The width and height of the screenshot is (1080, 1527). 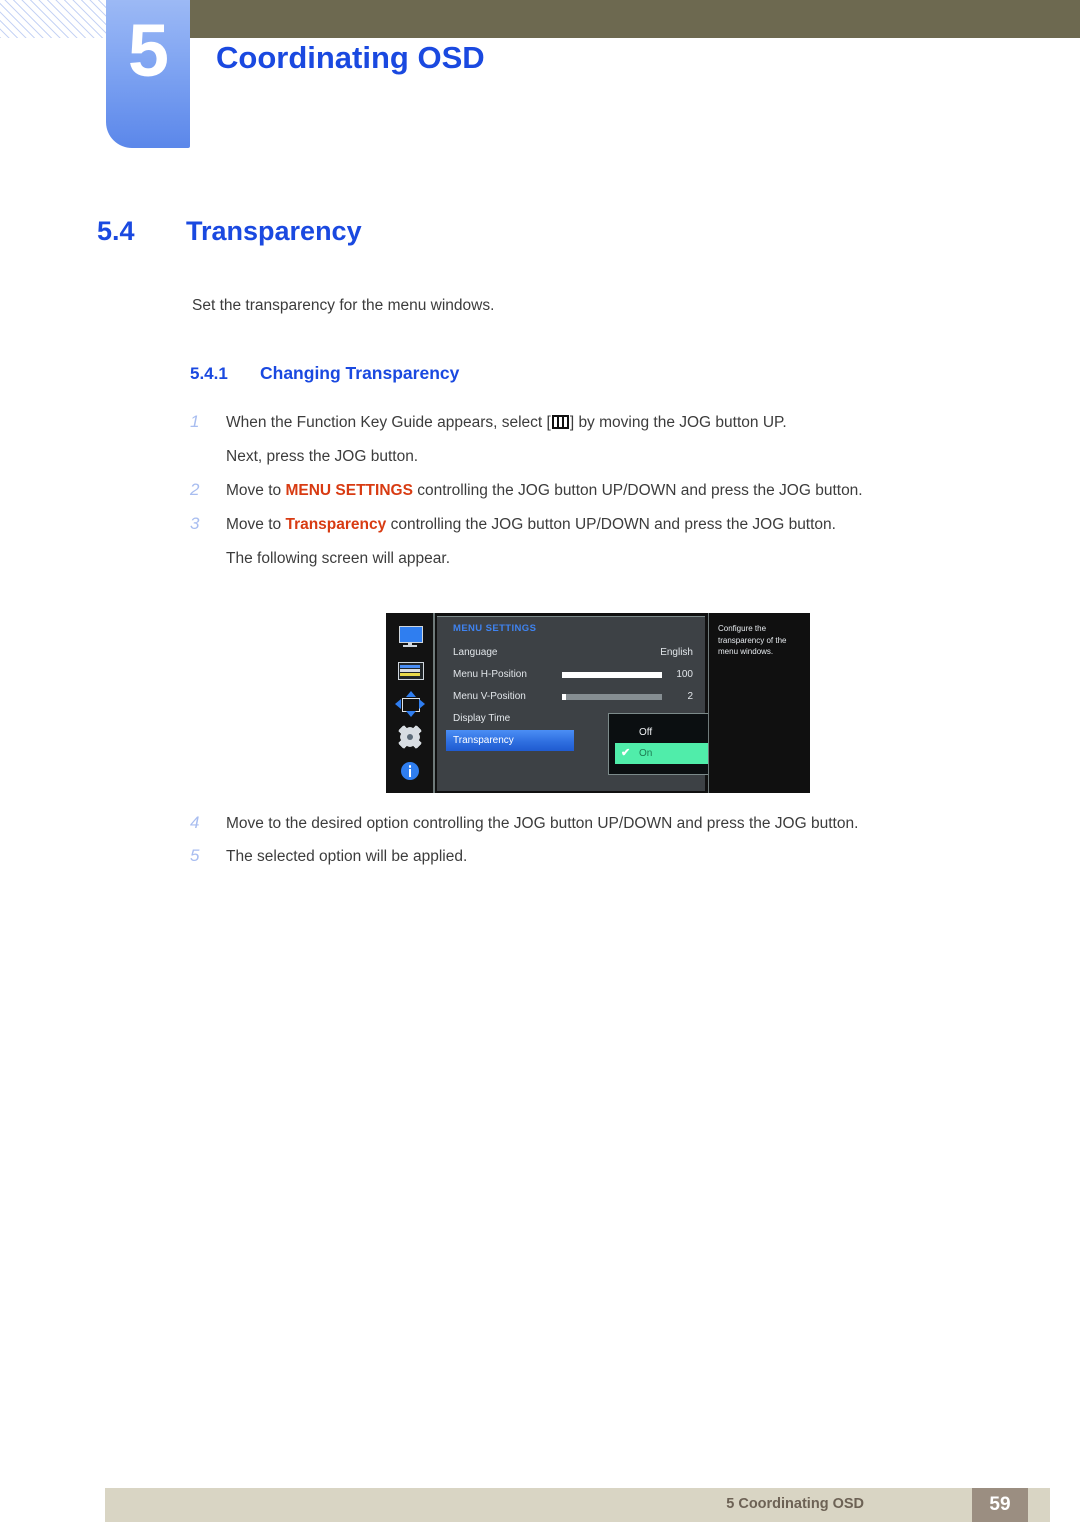 What do you see at coordinates (571, 653) in the screenshot?
I see `osd-row-language: Language English` at bounding box center [571, 653].